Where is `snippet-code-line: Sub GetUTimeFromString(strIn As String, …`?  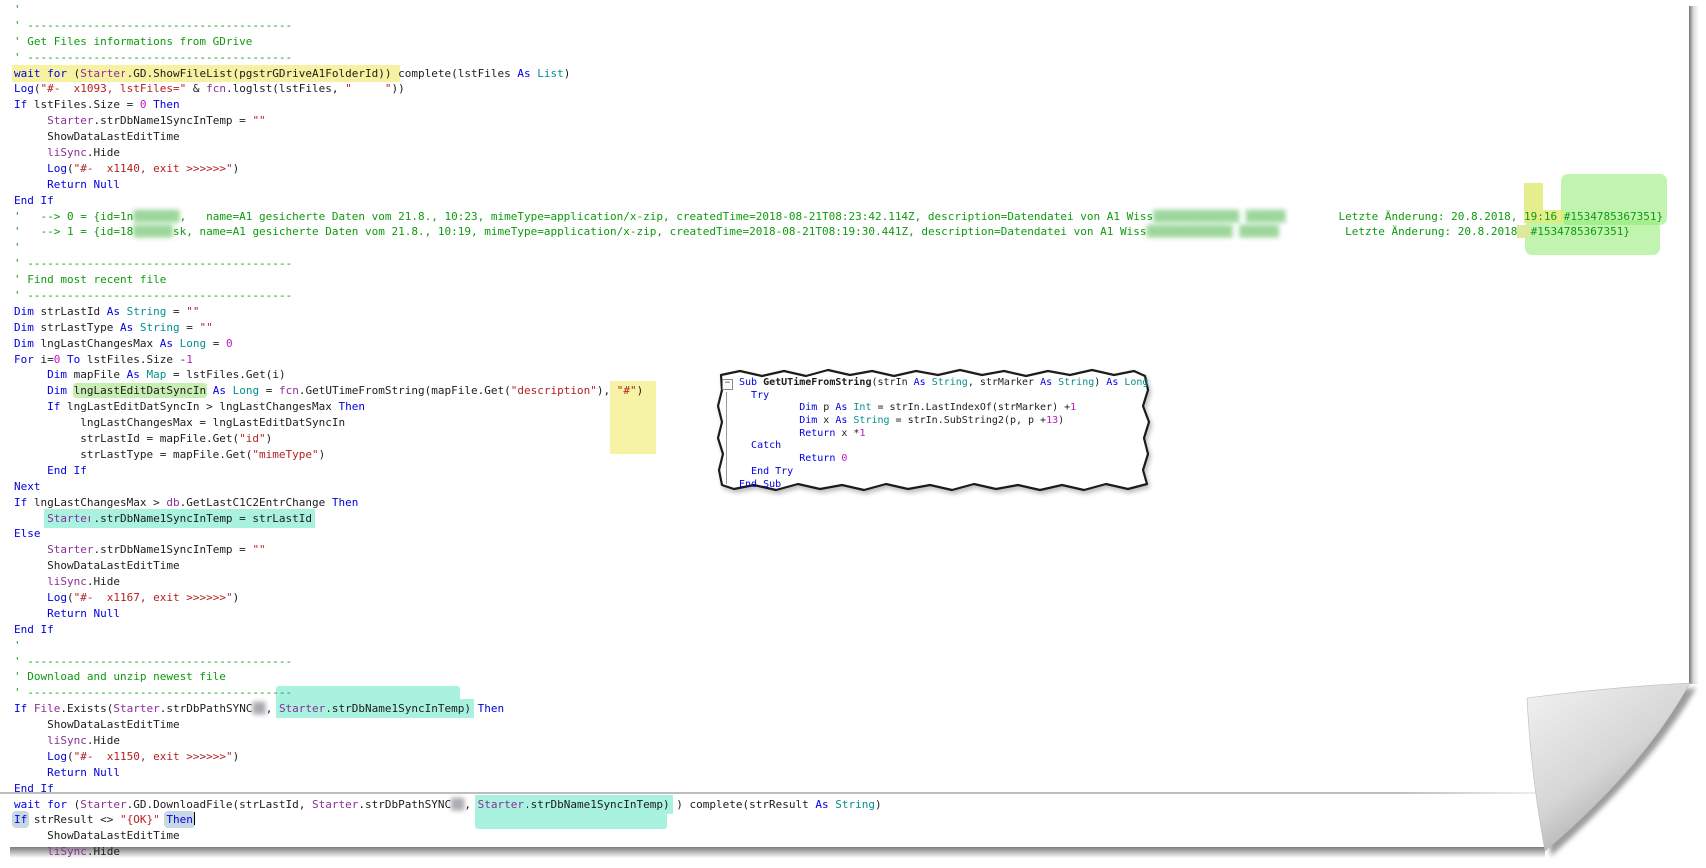
snippet-code-line: Sub GetUTimeFromString(strIn As String, … is located at coordinates (943, 383).